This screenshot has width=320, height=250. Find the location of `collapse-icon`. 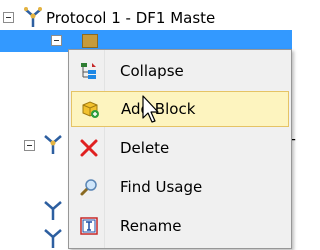

collapse-icon is located at coordinates (89, 71).